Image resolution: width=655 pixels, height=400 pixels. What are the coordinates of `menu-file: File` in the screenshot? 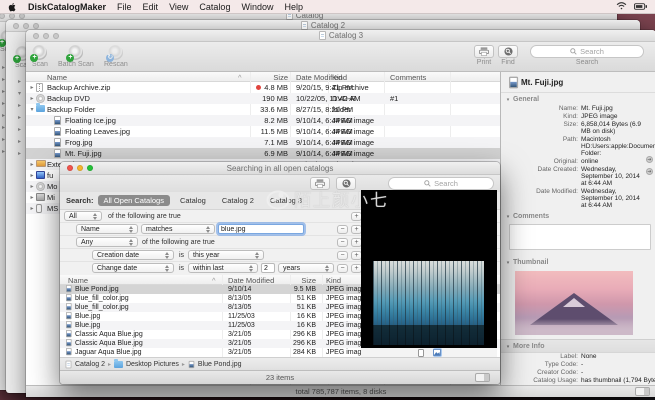 It's located at (124, 7).